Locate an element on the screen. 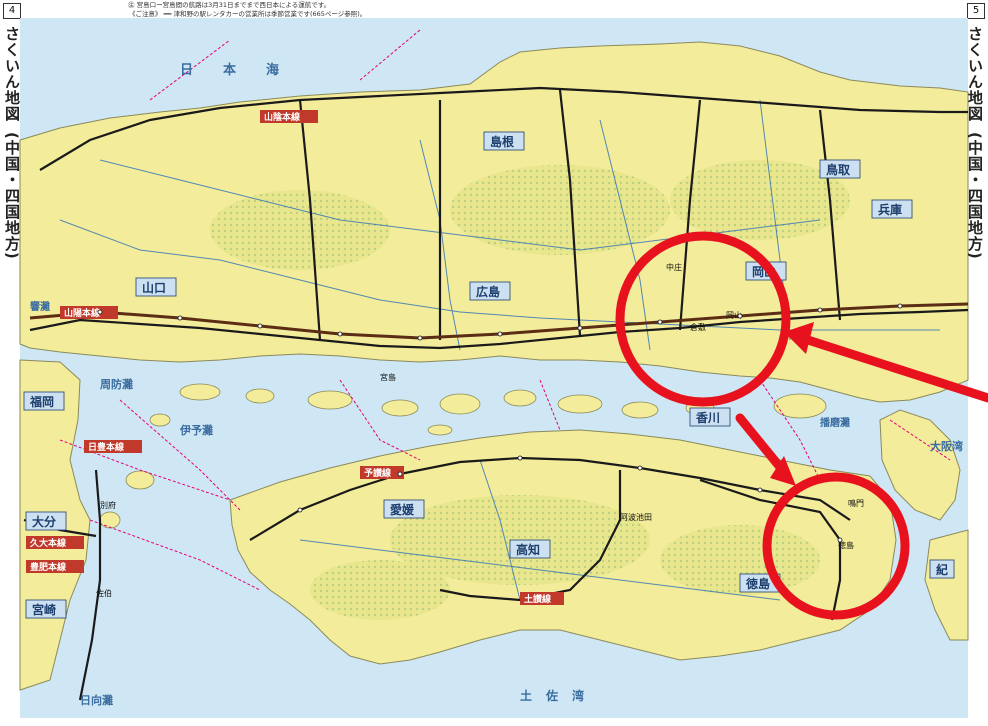 The image size is (988, 726). label-sea-hibikinada: 響灘 is located at coordinates (40, 306).